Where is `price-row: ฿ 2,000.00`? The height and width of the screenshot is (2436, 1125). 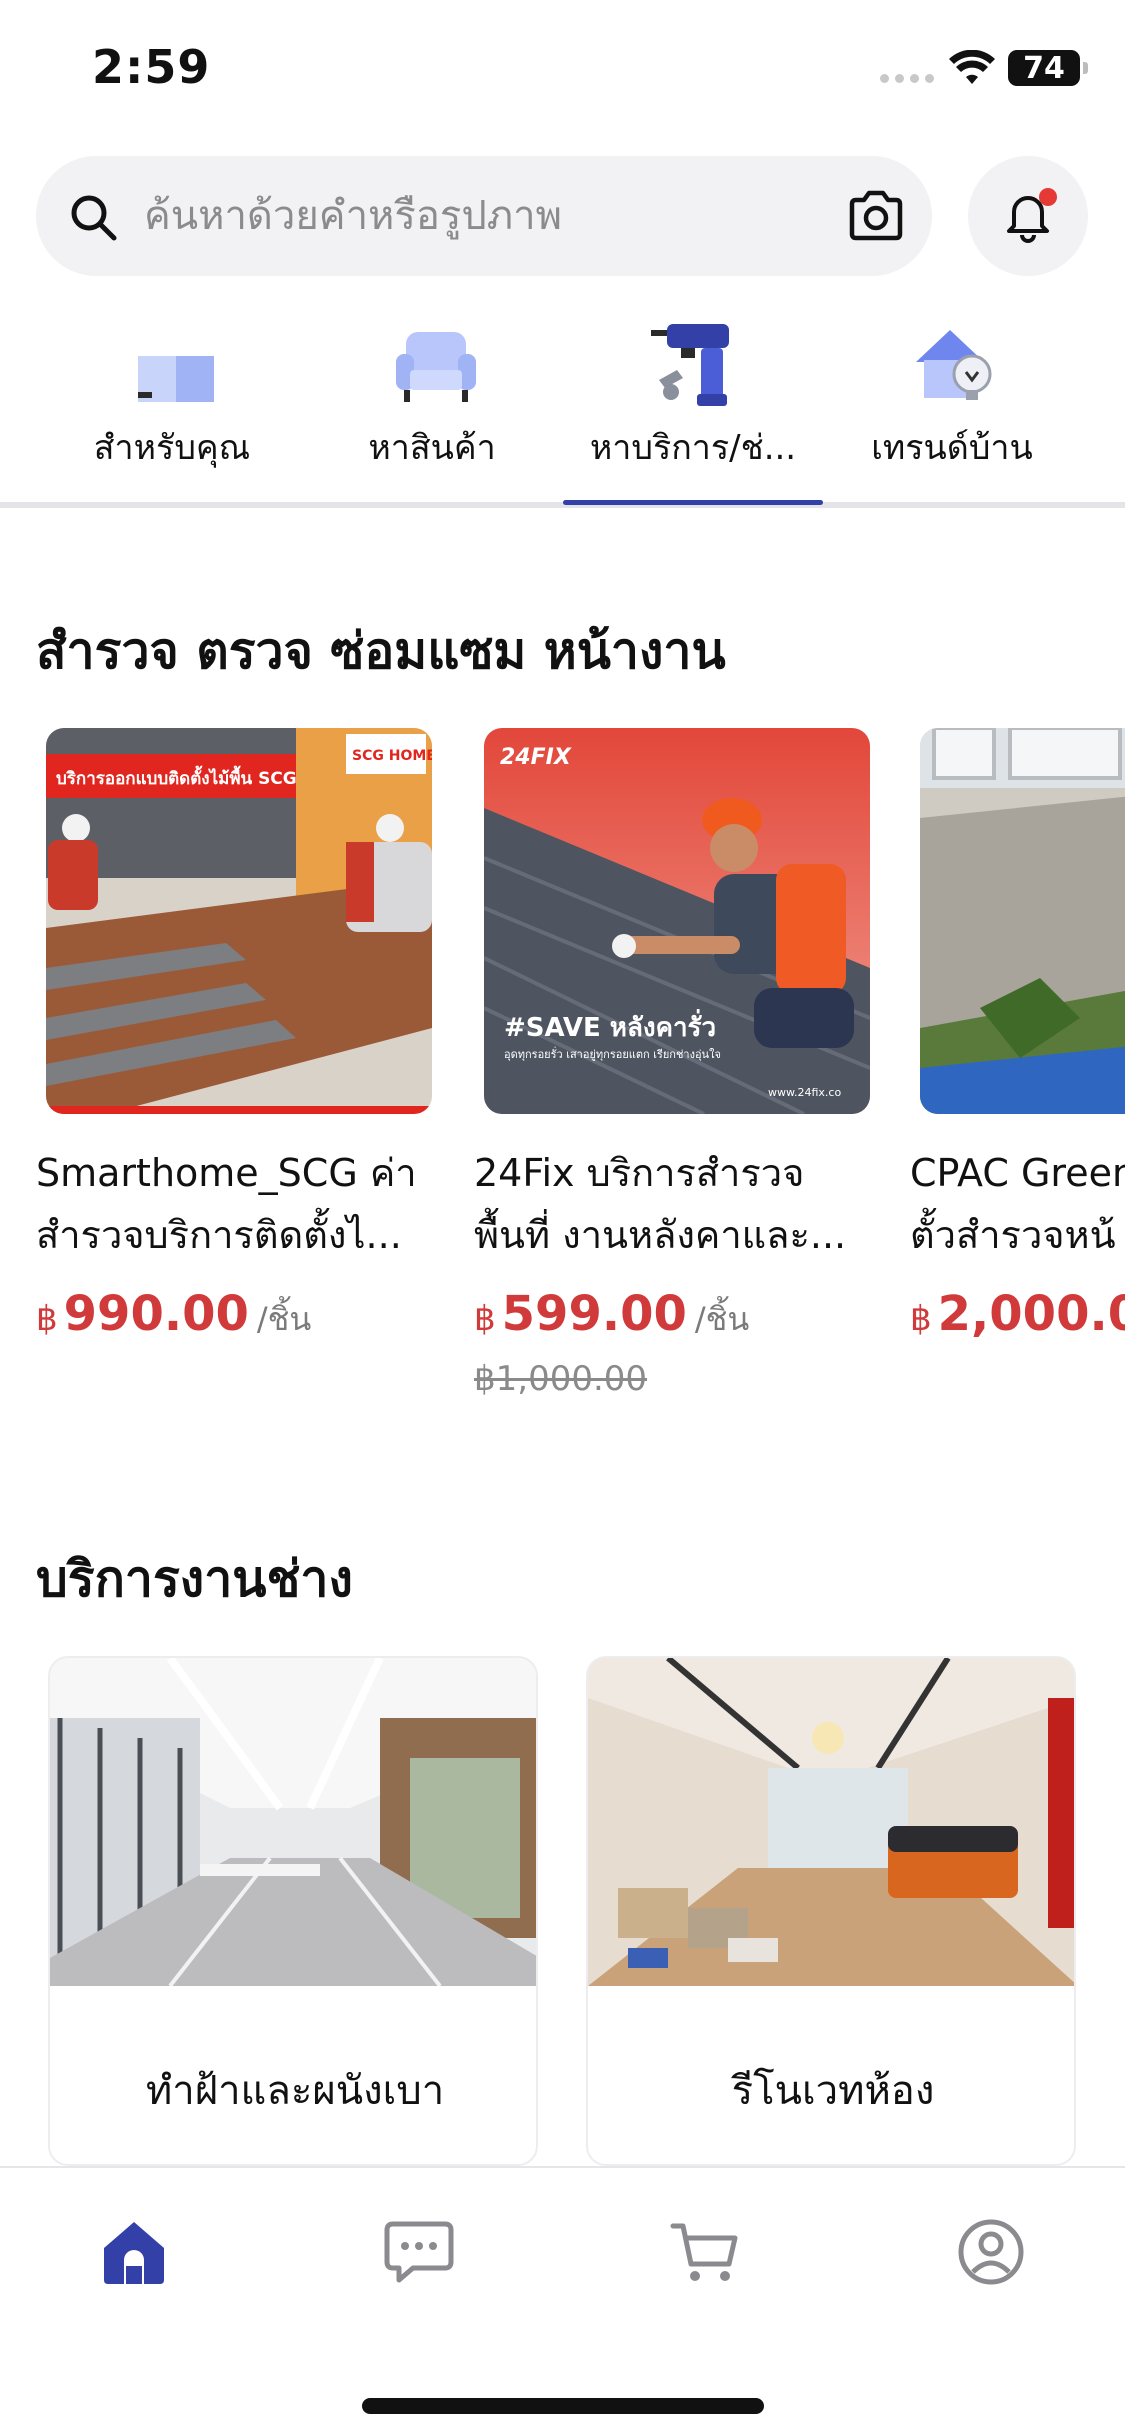
price-row: ฿ 2,000.00 is located at coordinates (1017, 1314).